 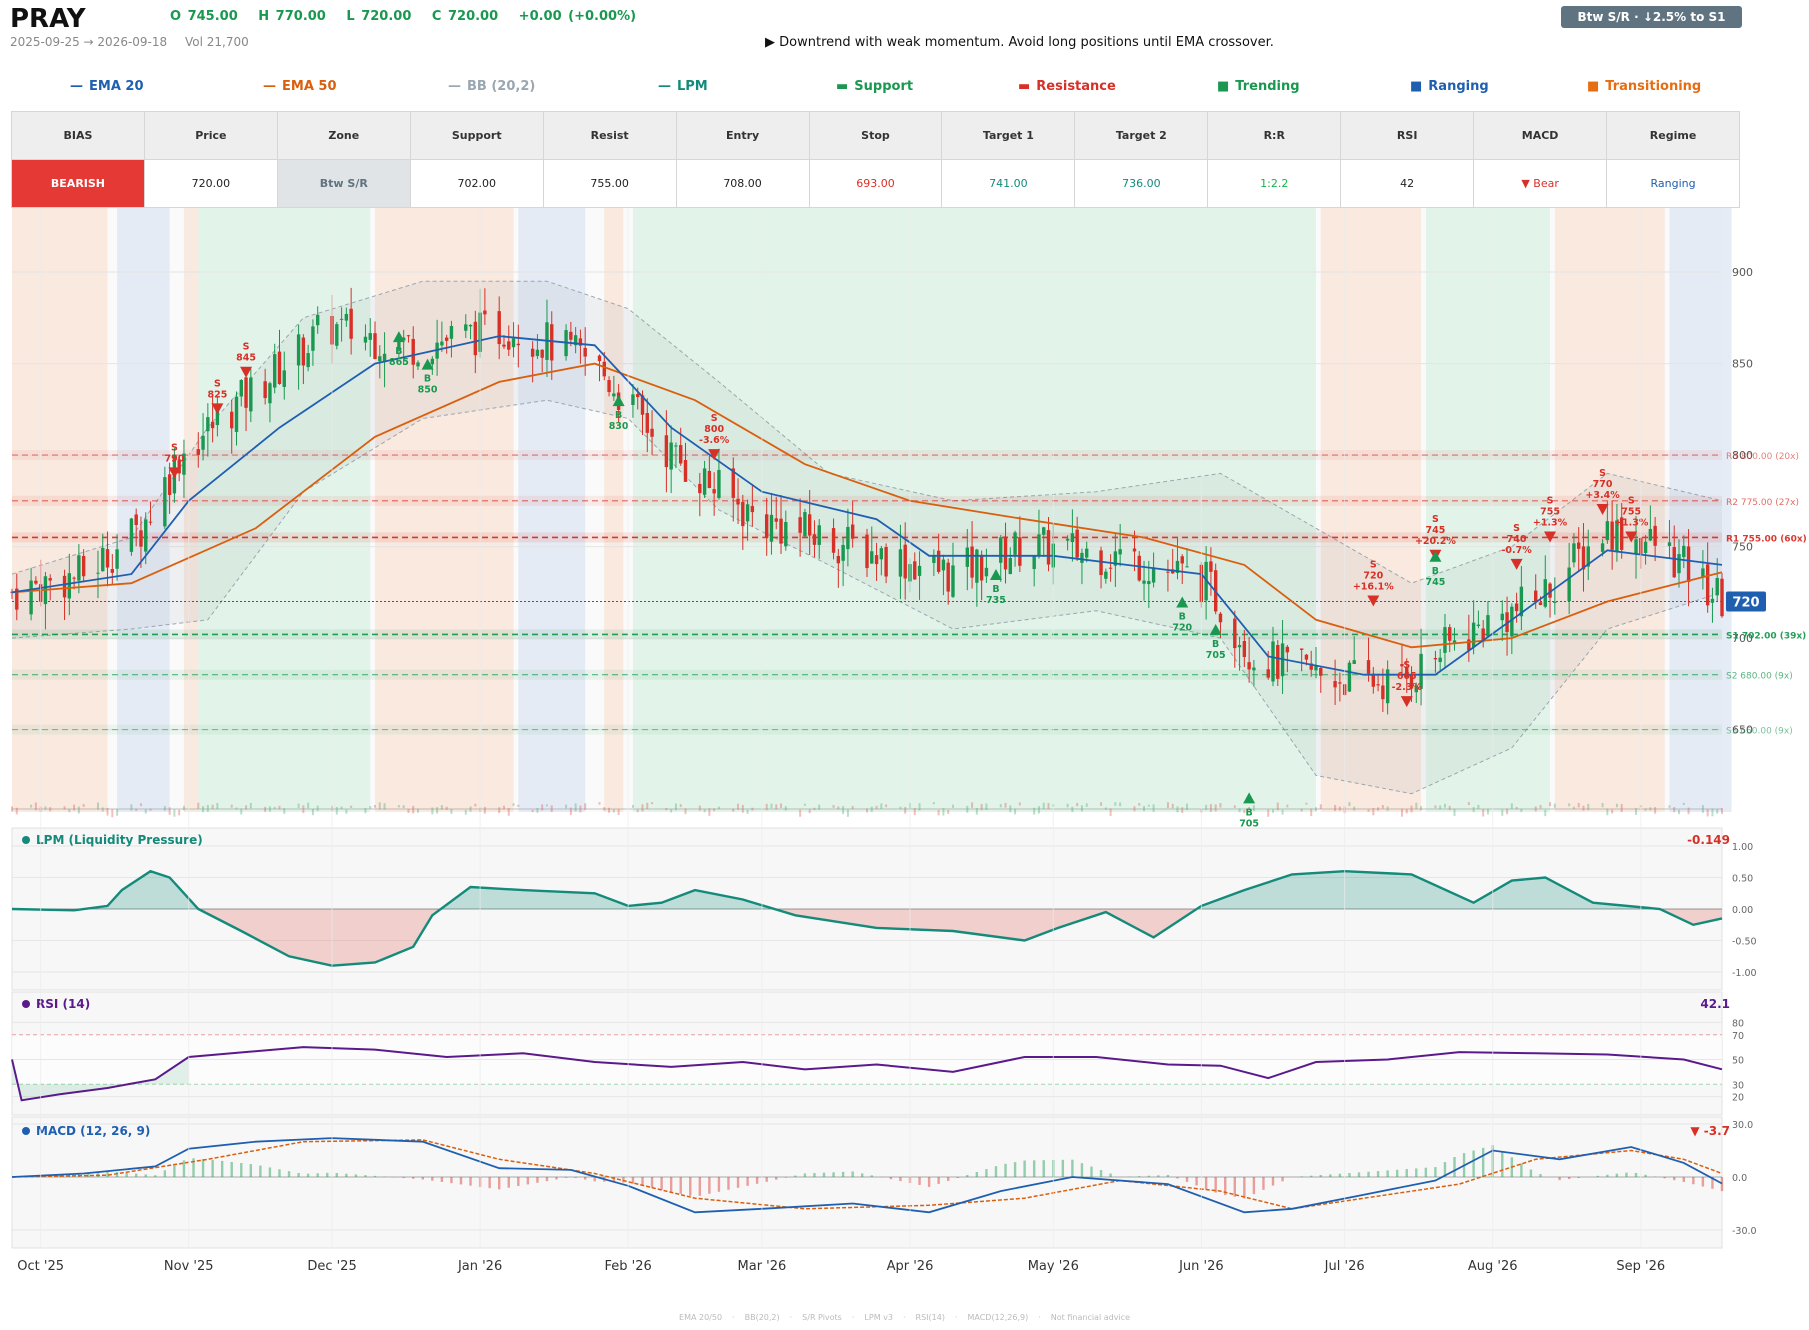 What do you see at coordinates (1258, 86) in the screenshot?
I see `legend-item-trending: ■ Trending` at bounding box center [1258, 86].